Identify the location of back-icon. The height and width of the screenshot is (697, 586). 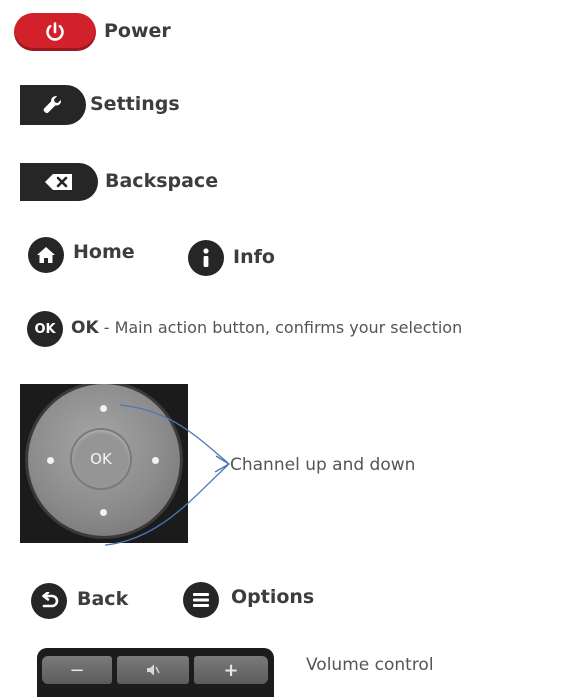
(49, 601).